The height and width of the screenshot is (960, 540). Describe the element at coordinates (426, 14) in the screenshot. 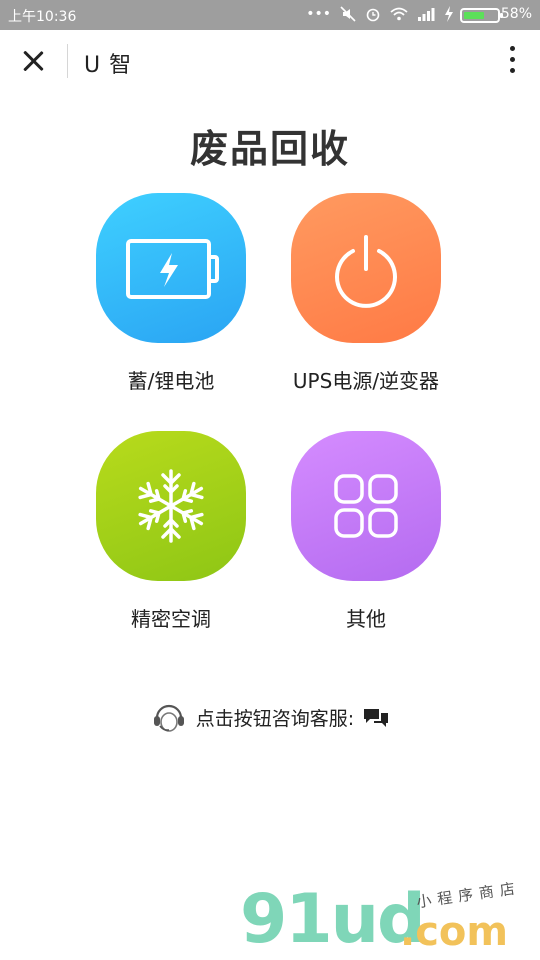

I see `signal-icon` at that location.